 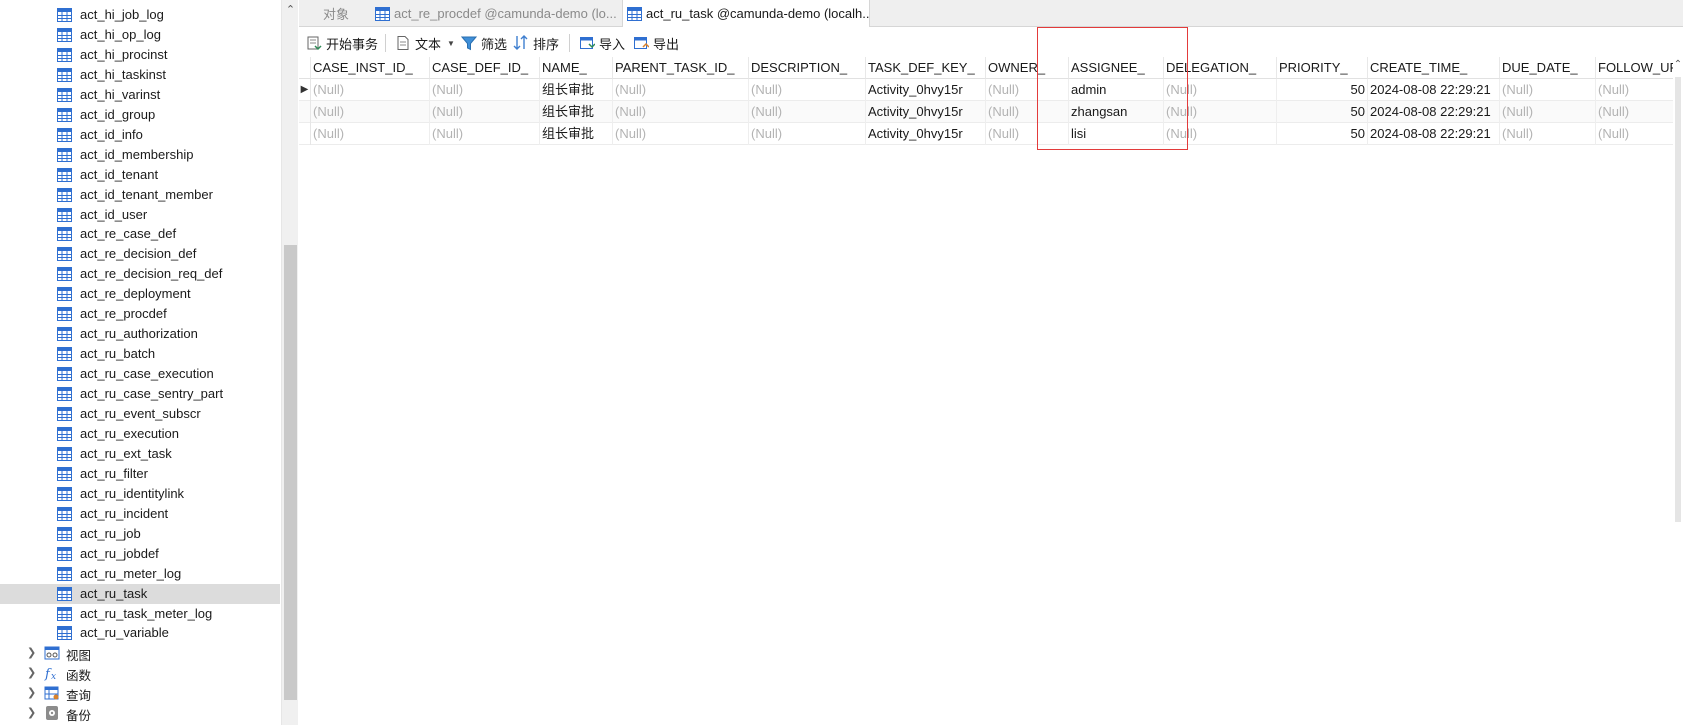 What do you see at coordinates (536, 43) in the screenshot?
I see `sort-button: 排序` at bounding box center [536, 43].